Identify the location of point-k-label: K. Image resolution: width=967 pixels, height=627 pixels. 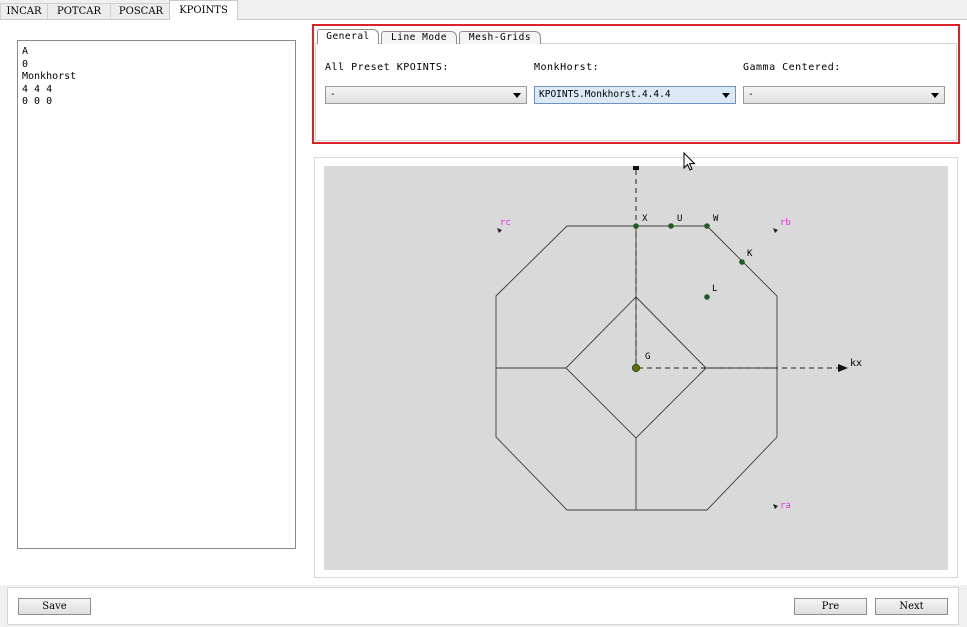
(750, 254).